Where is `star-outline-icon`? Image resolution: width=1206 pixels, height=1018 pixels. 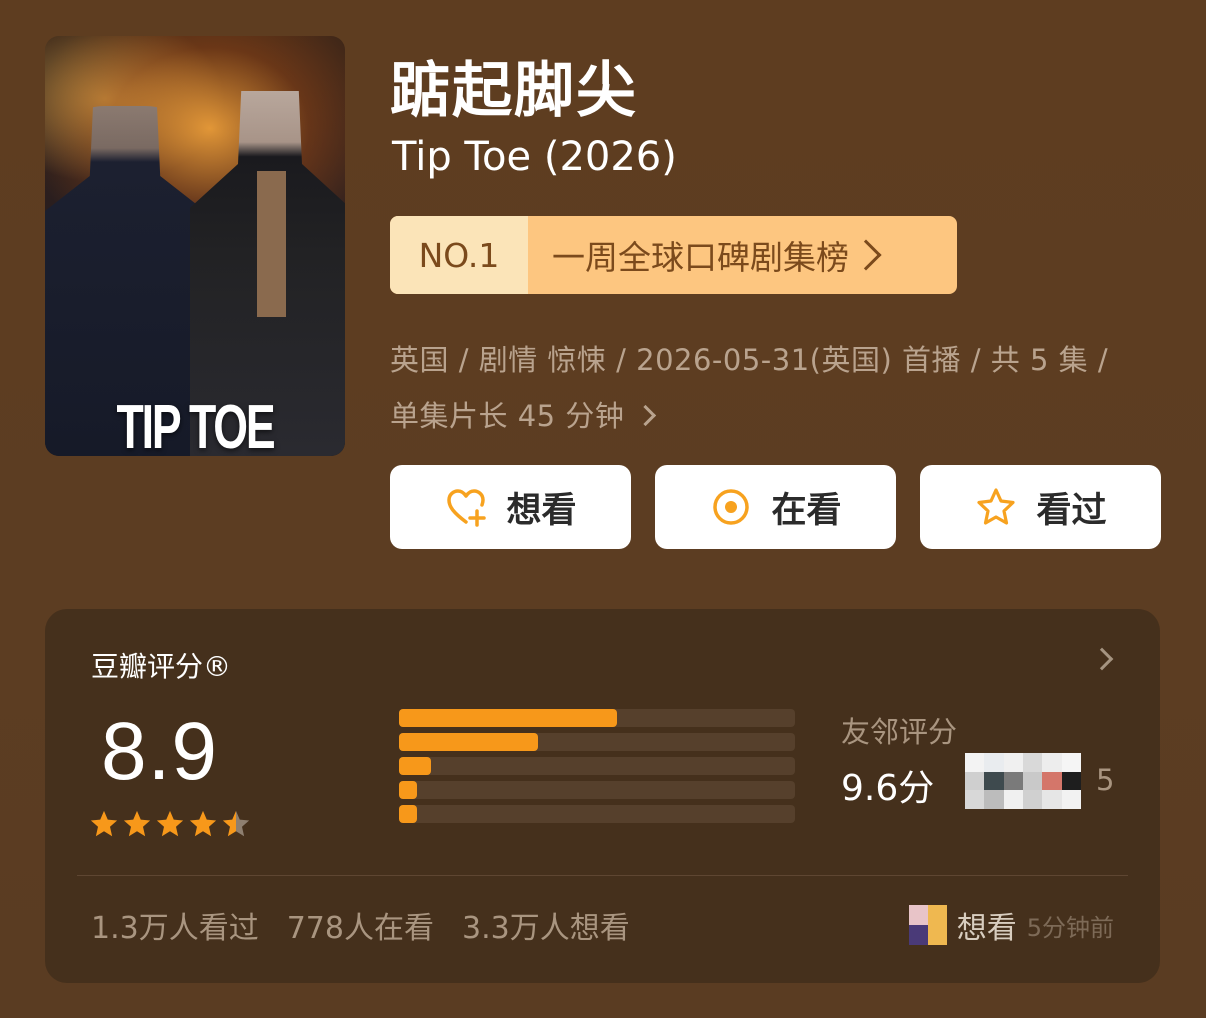
star-outline-icon is located at coordinates (996, 506).